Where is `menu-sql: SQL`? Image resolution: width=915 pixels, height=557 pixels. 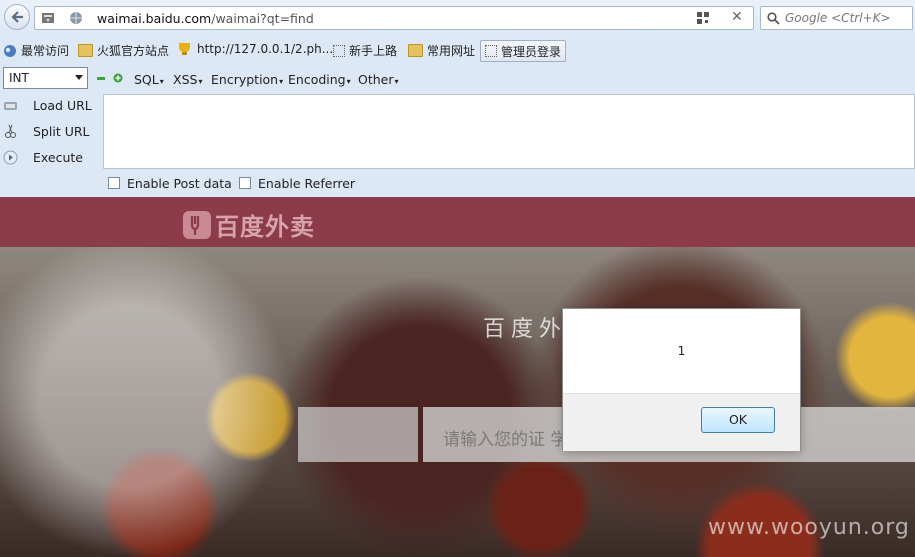
menu-sql: SQL is located at coordinates (149, 79).